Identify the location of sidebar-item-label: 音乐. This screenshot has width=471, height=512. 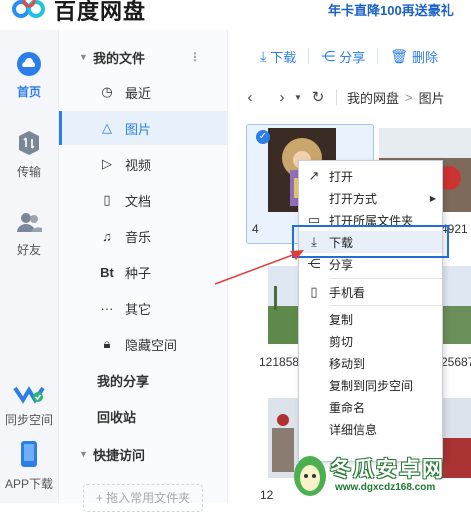
(138, 237).